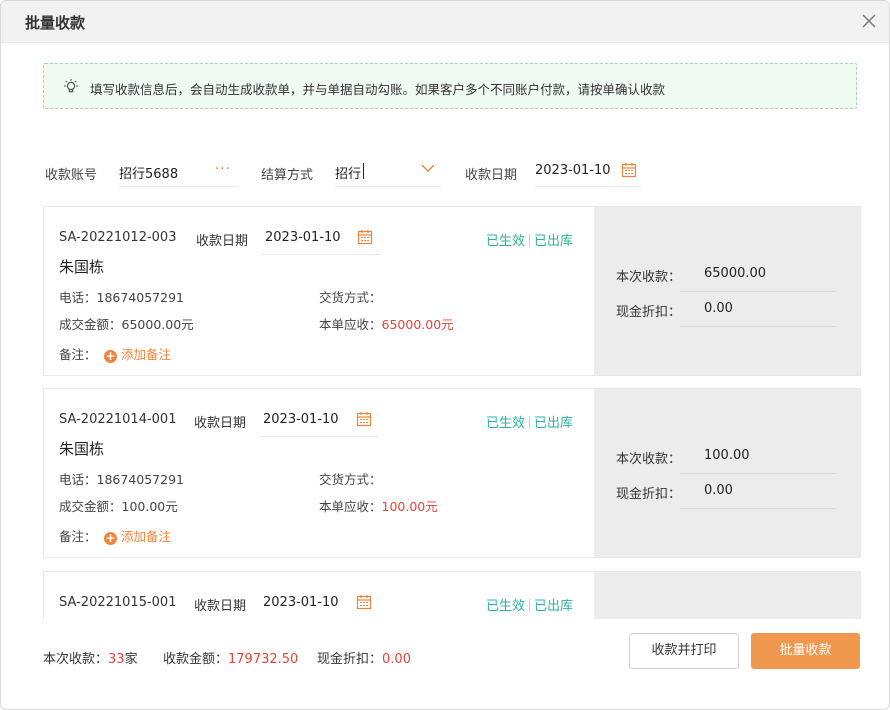 The height and width of the screenshot is (710, 890). What do you see at coordinates (71, 86) in the screenshot?
I see `lightbulb-icon` at bounding box center [71, 86].